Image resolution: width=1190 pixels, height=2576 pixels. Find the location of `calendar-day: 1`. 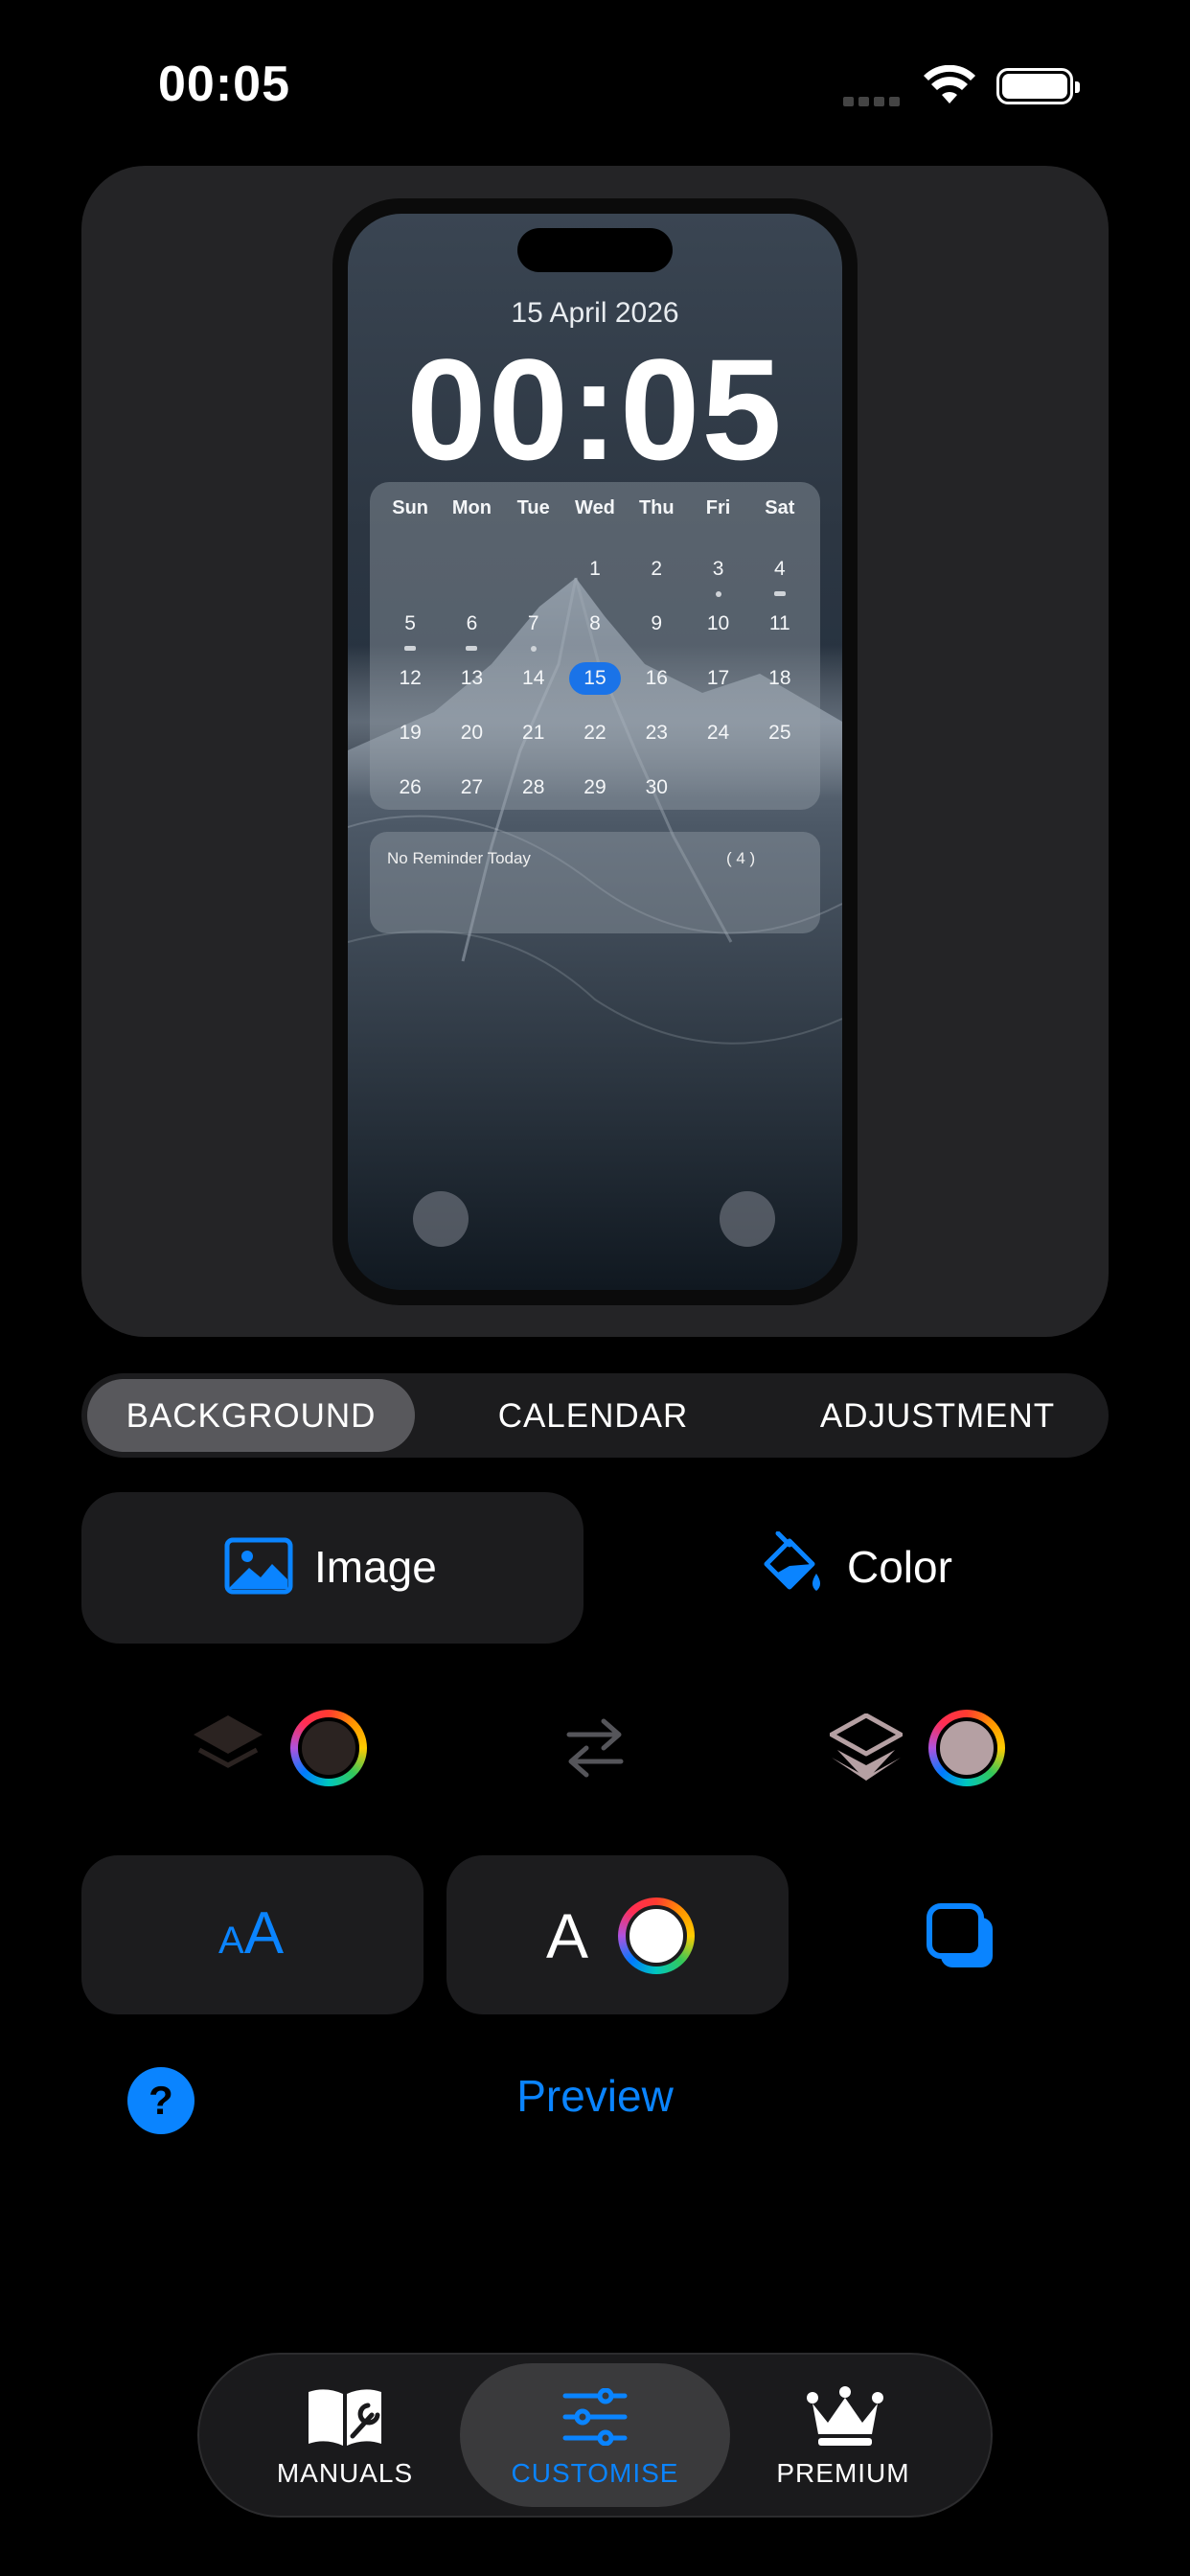

calendar-day: 1 is located at coordinates (595, 569).